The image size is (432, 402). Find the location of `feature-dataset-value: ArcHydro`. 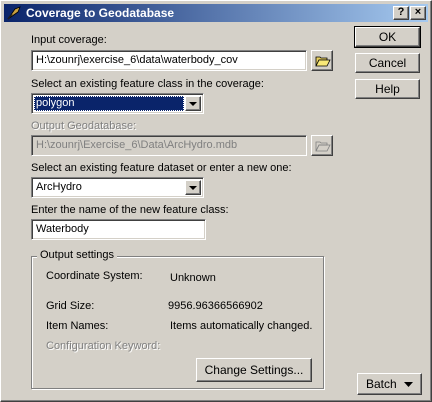

feature-dataset-value: ArcHydro is located at coordinates (59, 187).